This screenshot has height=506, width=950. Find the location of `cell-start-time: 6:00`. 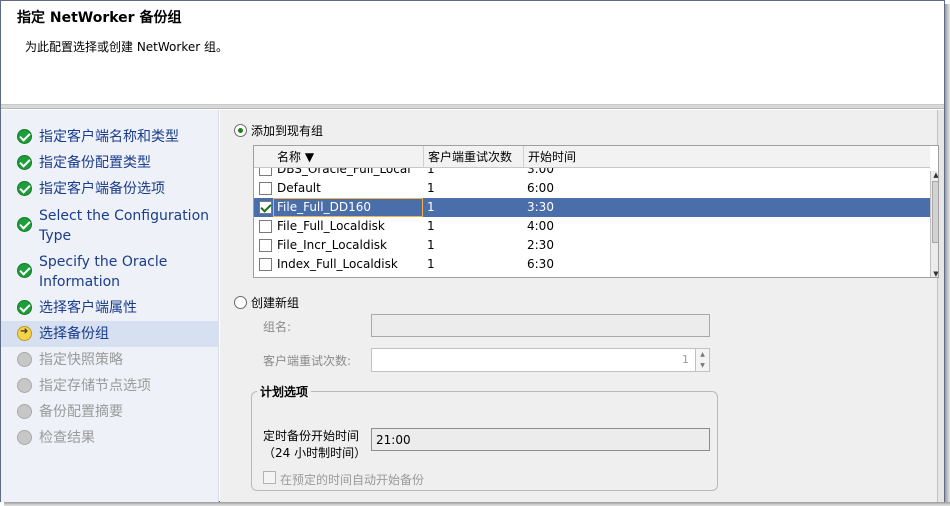

cell-start-time: 6:00 is located at coordinates (540, 188).